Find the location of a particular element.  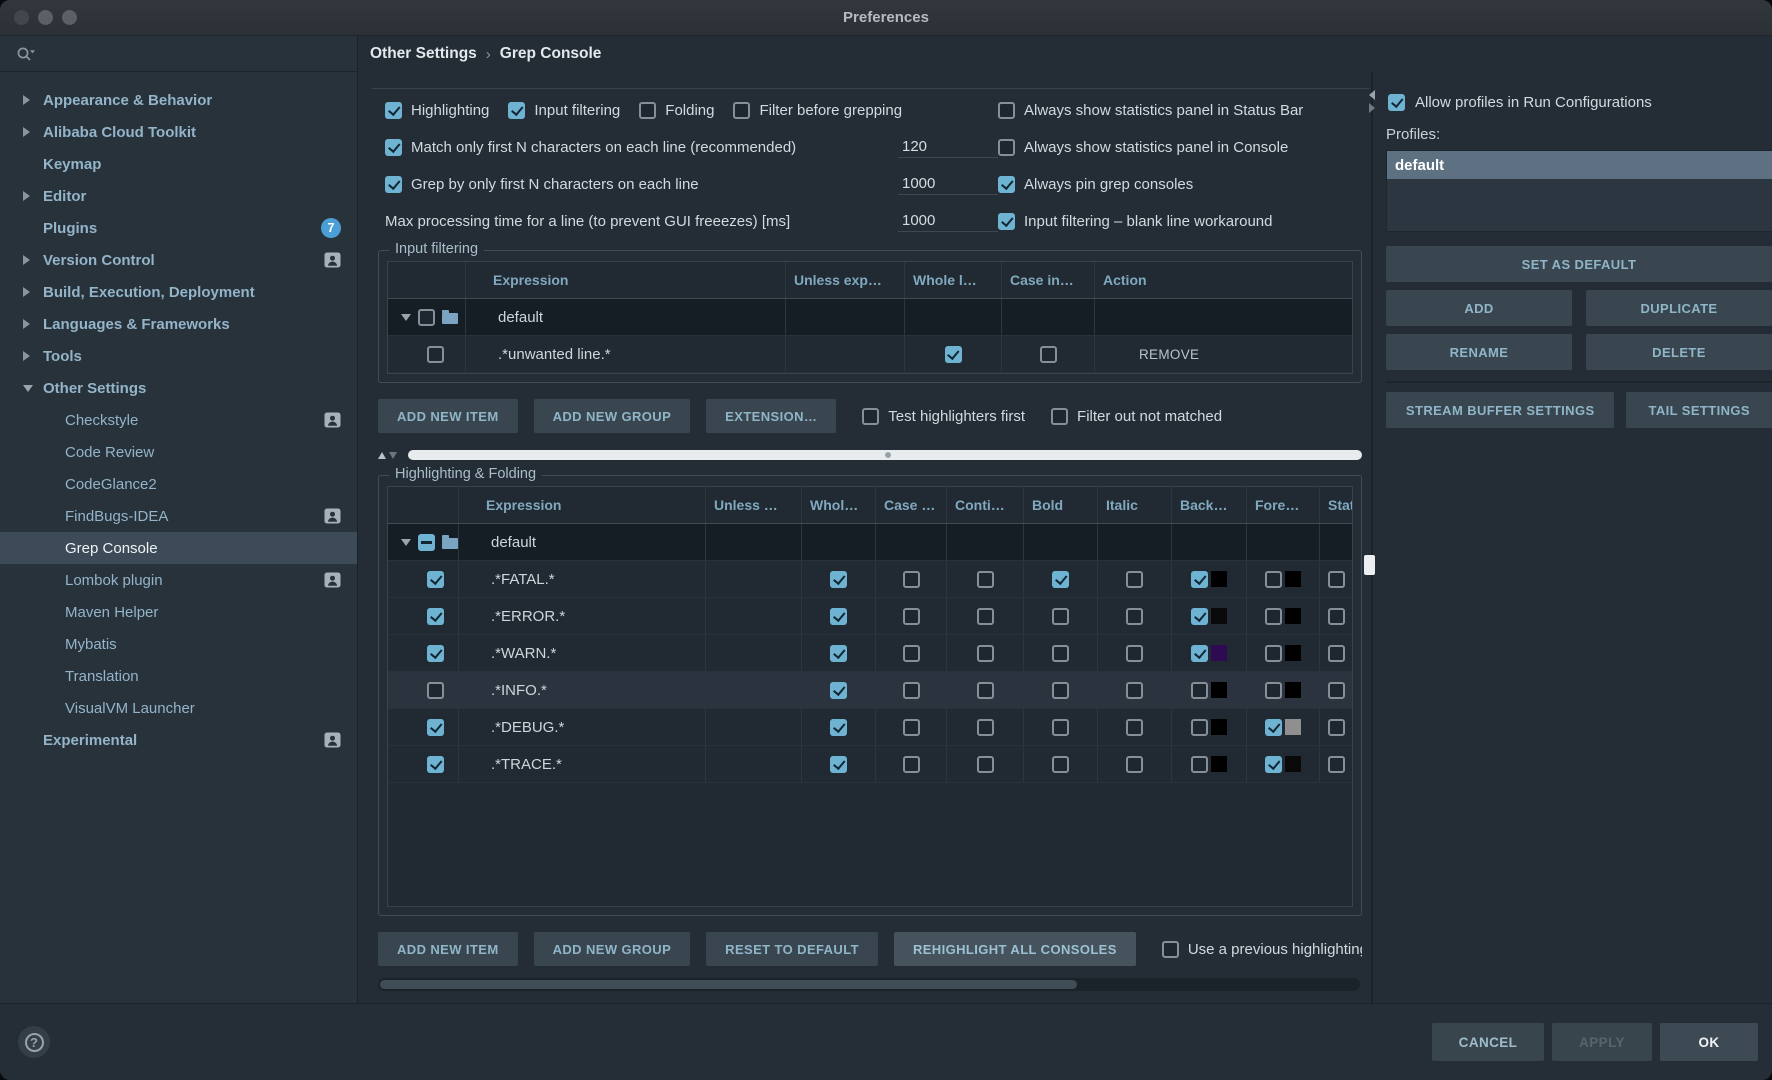

sidebar-item-grep-console: Grep Console is located at coordinates (178, 548).